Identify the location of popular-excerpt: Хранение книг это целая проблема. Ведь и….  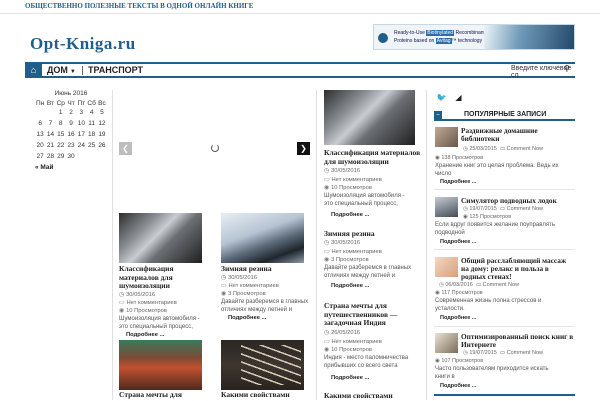
(497, 170).